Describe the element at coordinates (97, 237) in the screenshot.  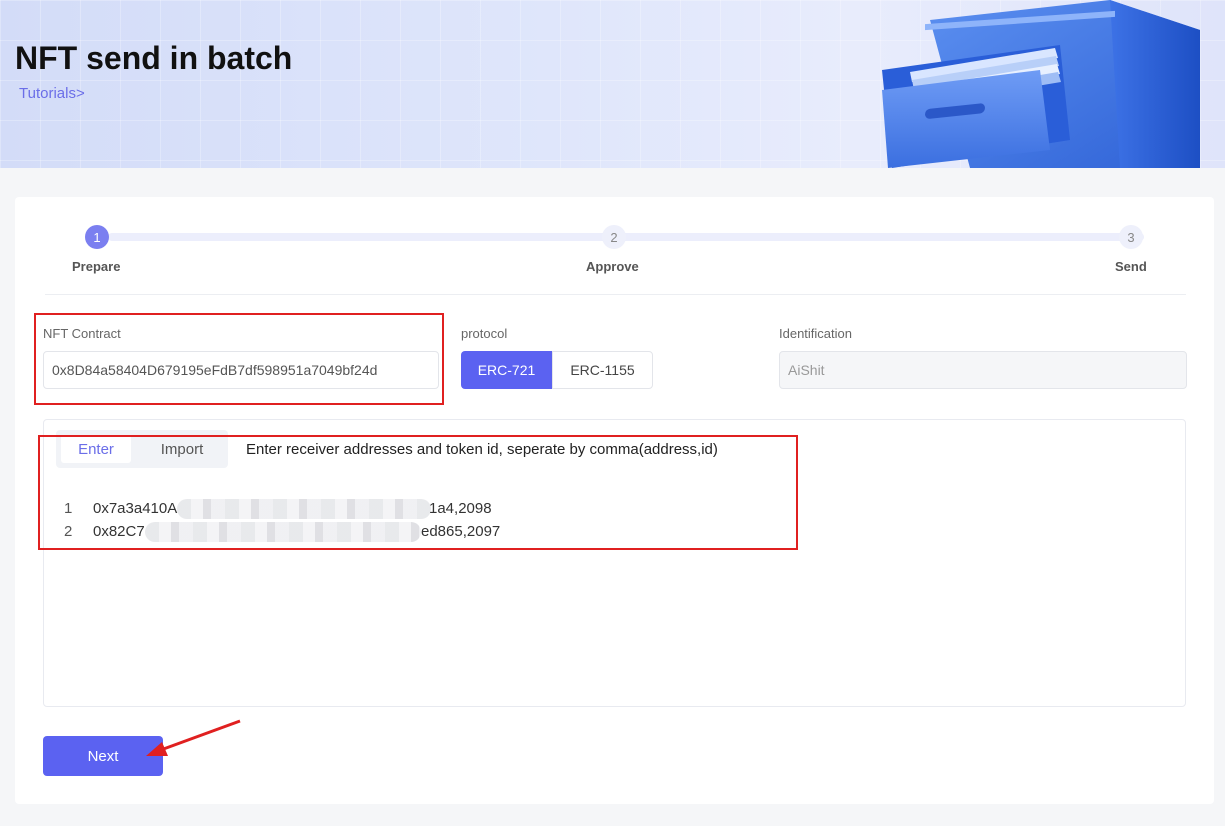
I see `step-1-dot: 1` at that location.